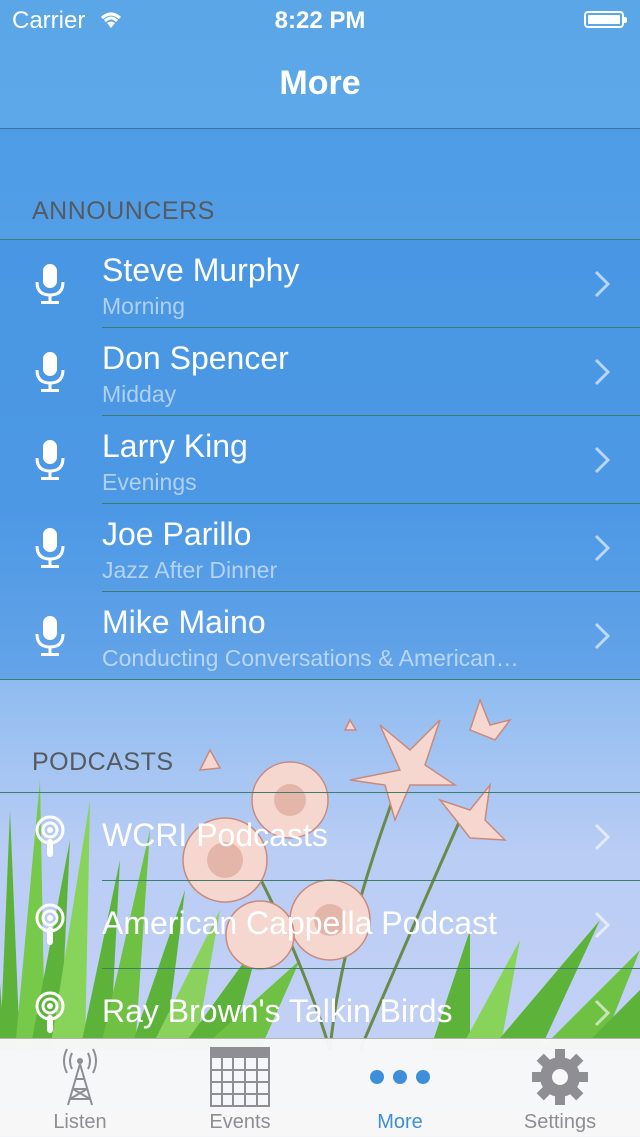 Image resolution: width=640 pixels, height=1137 pixels. I want to click on tab-listen: Listen, so click(80, 1088).